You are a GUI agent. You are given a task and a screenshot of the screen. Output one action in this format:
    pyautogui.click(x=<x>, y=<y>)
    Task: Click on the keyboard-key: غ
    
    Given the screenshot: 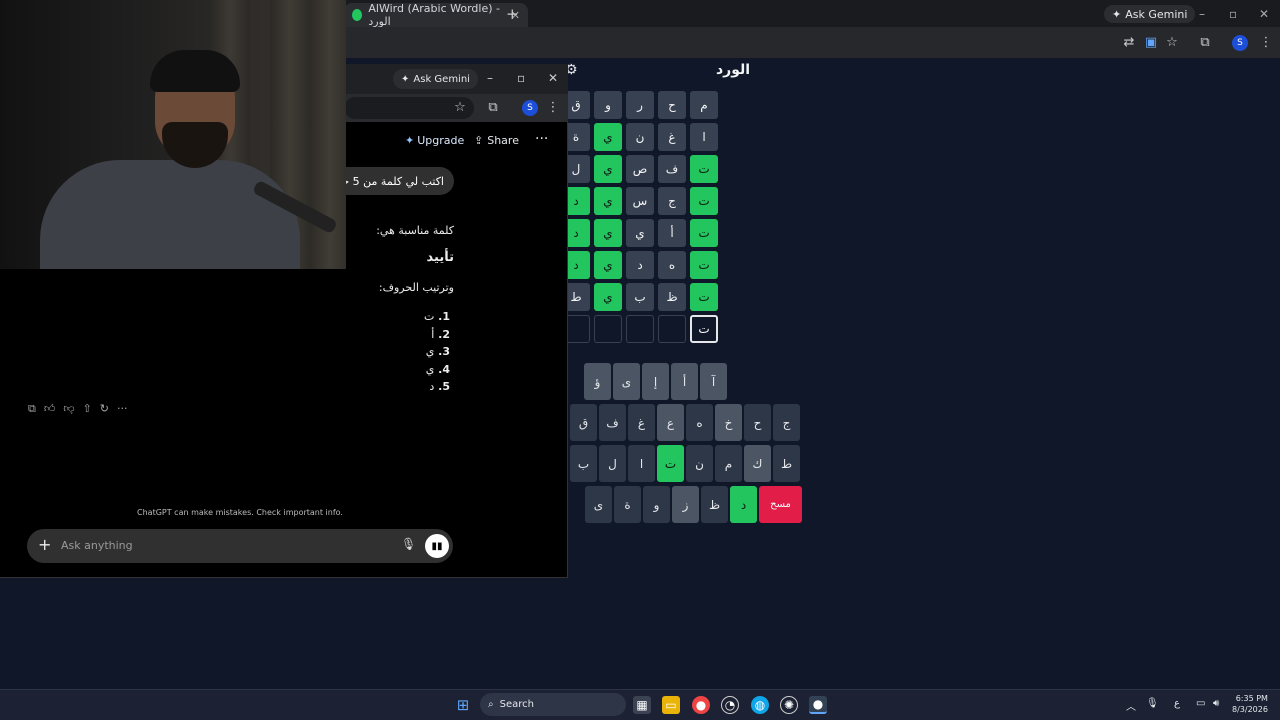 What is the action you would take?
    pyautogui.click(x=641, y=422)
    